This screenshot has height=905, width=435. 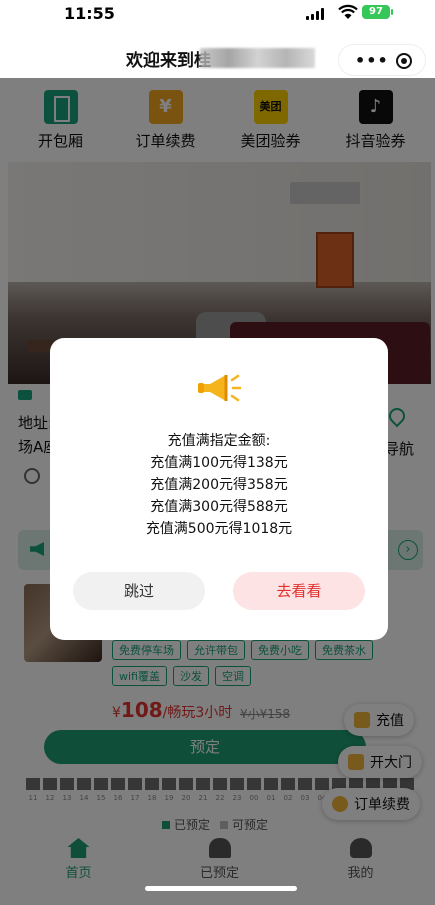 I want to click on nav-bar: 欢迎来到桂 •••, so click(x=217, y=52).